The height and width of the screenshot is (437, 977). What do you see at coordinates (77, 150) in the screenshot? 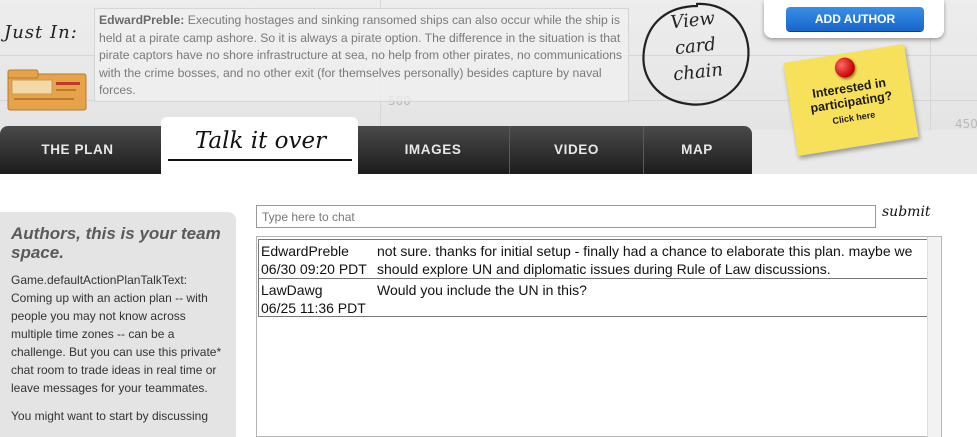
I see `tab-the-plan: THE PLAN` at bounding box center [77, 150].